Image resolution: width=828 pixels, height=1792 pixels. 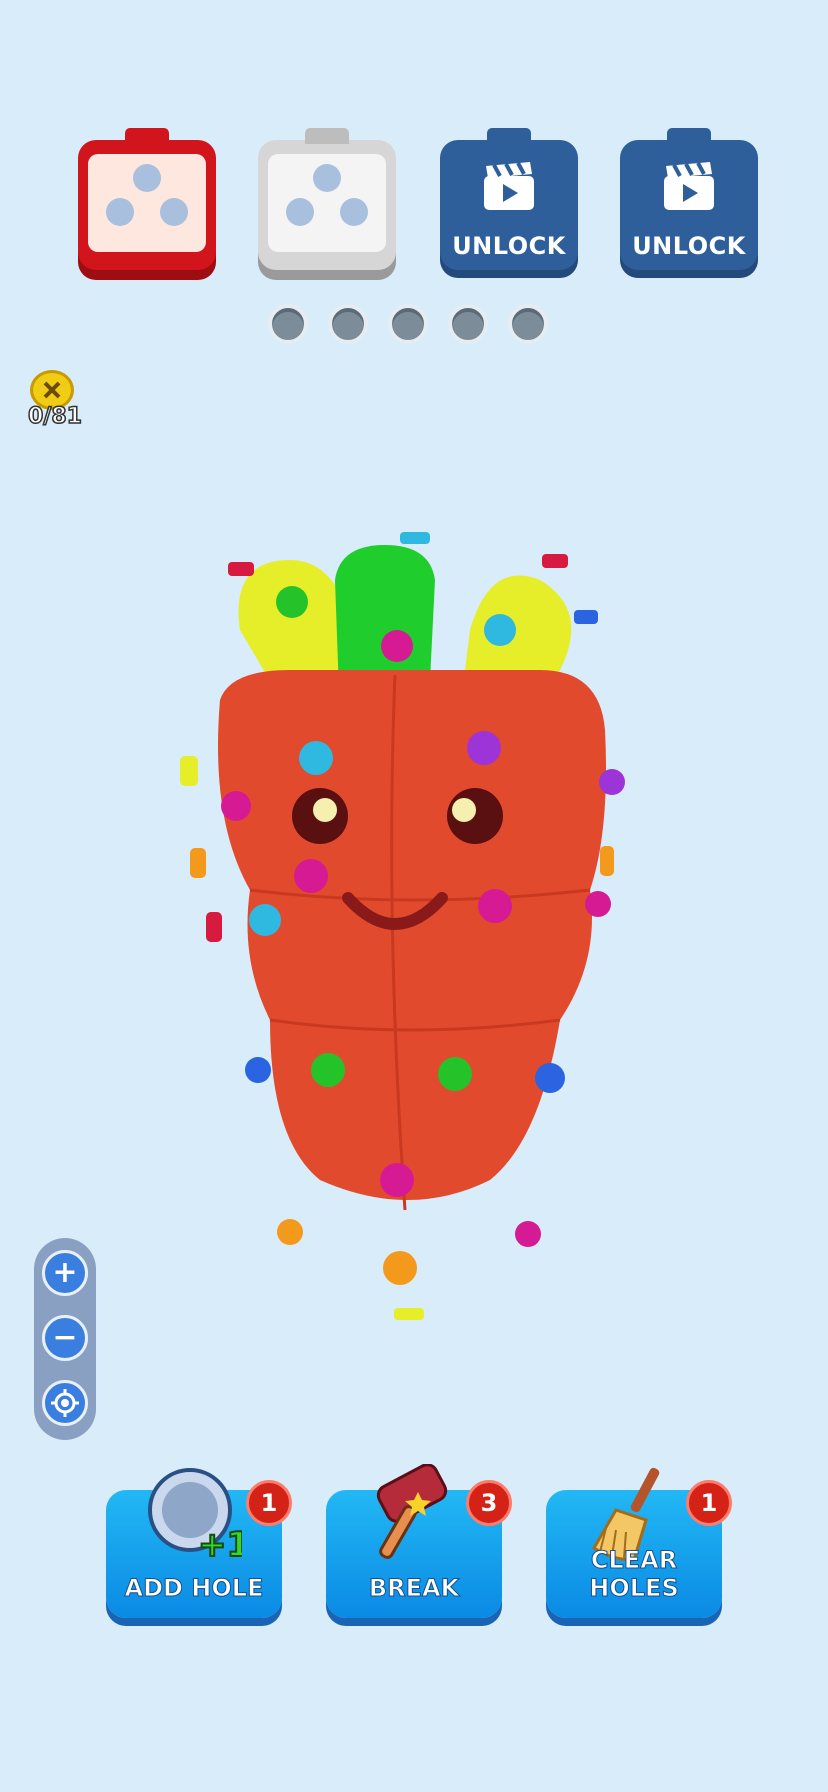 I want to click on screw-box-gray, so click(x=327, y=199).